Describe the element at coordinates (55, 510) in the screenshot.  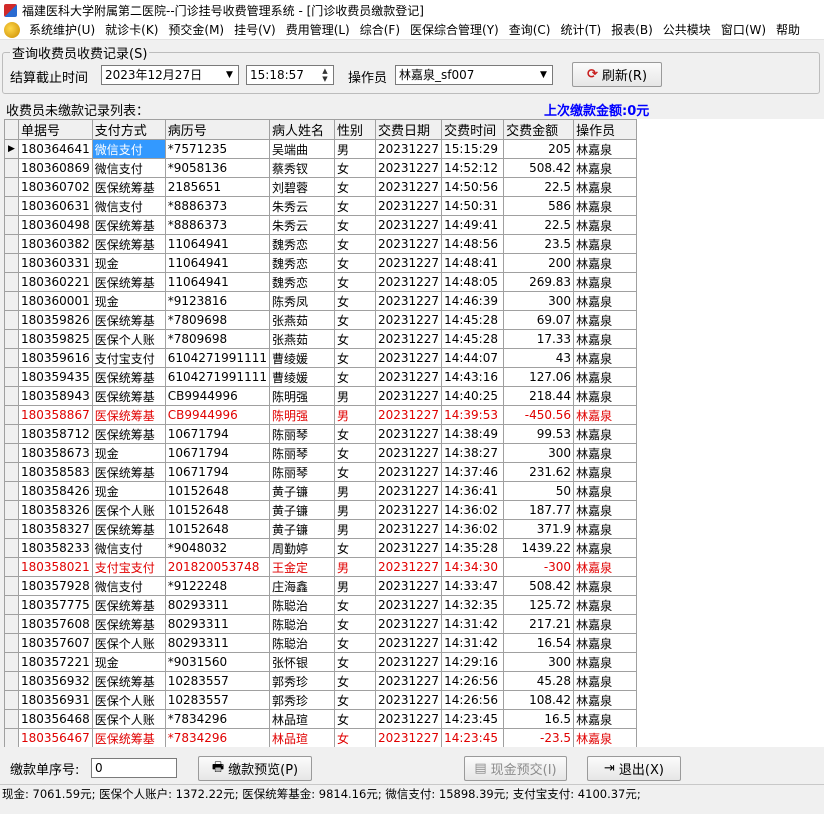
I see `receipt-no-cell: 180358326` at that location.